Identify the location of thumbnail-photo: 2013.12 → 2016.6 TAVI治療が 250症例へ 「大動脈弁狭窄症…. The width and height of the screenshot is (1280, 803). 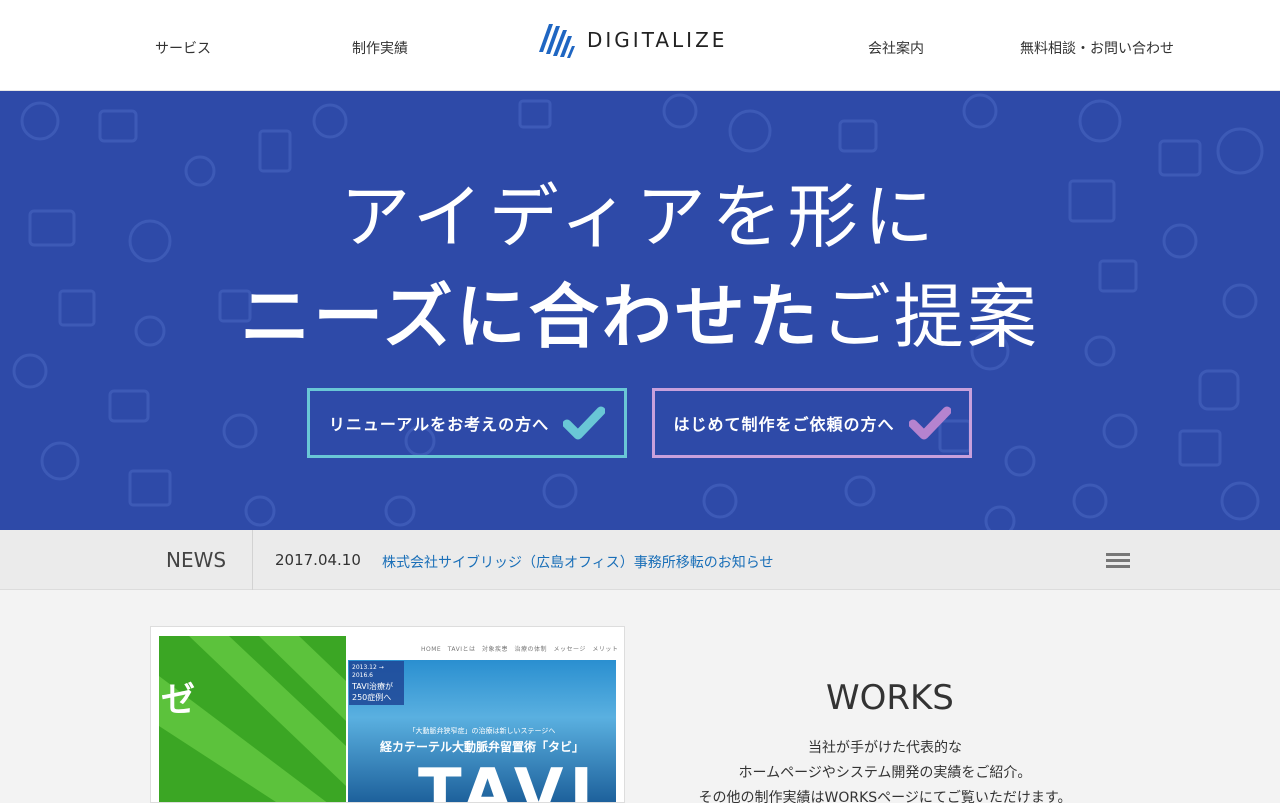
(482, 731).